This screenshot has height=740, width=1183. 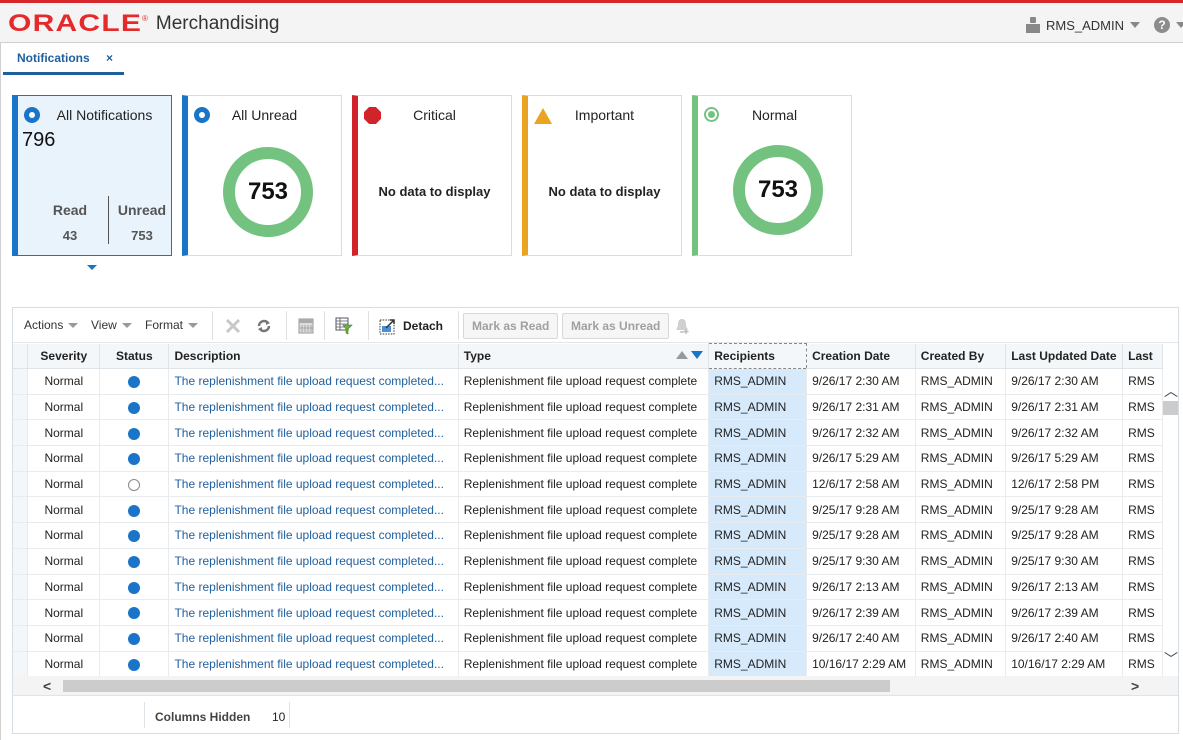 What do you see at coordinates (1064, 458) in the screenshot?
I see `cell-last-updated-date: 9/26/17 5:29 AM` at bounding box center [1064, 458].